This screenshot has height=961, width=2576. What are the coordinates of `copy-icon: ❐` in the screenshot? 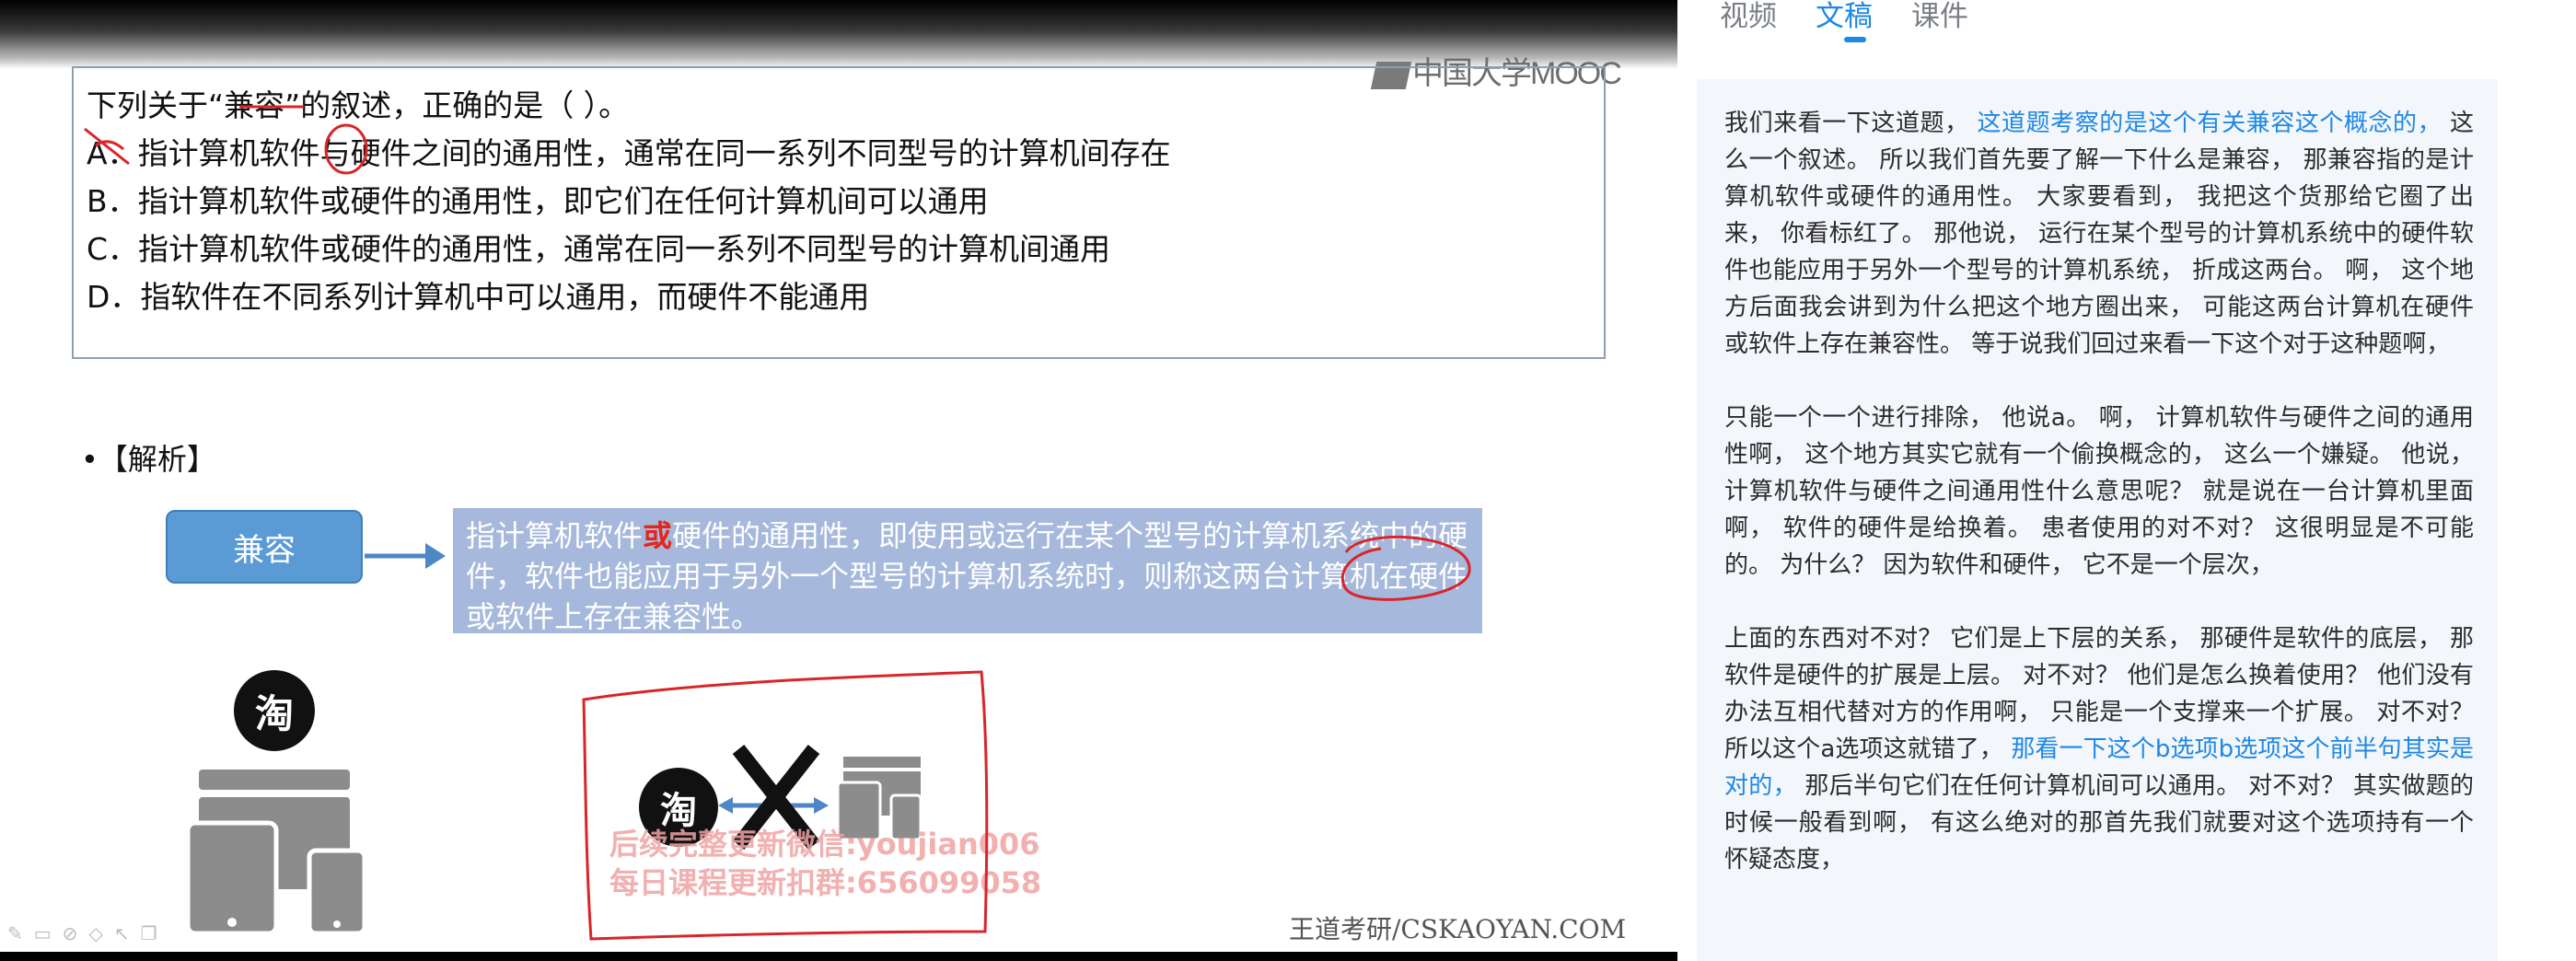 It's located at (149, 933).